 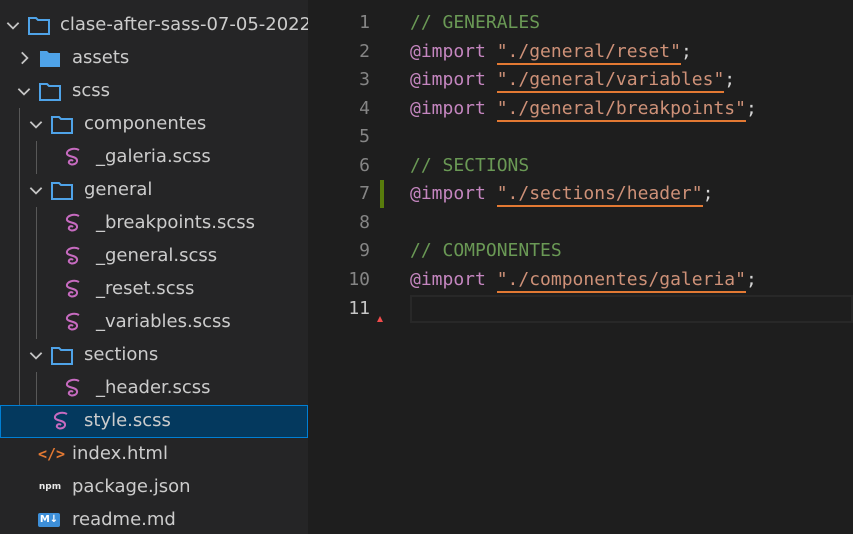 I want to click on import-path-link: "./general/breakpoints", so click(x=621, y=110).